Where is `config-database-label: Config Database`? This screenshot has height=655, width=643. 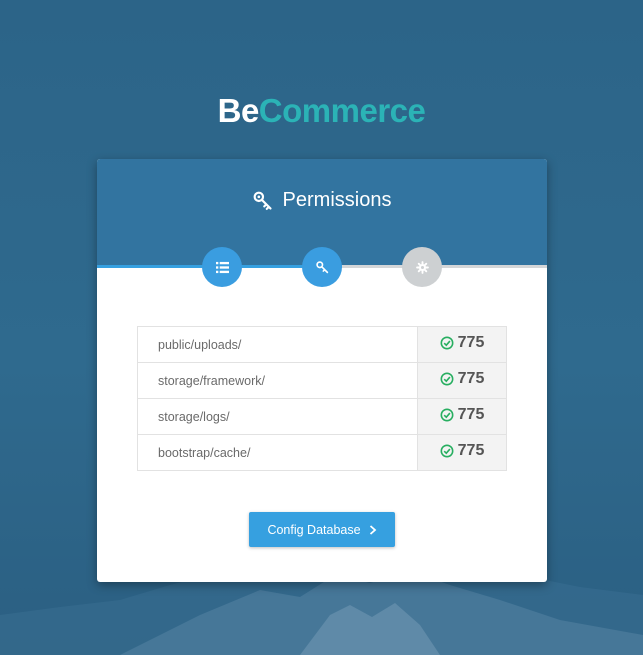
config-database-label: Config Database is located at coordinates (314, 529).